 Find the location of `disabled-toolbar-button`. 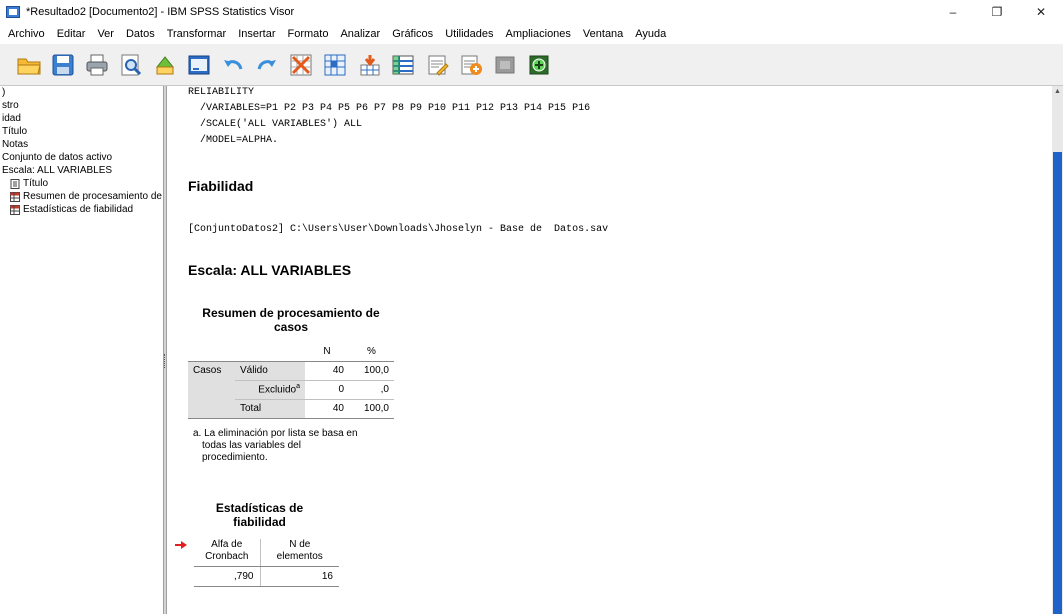

disabled-toolbar-button is located at coordinates (505, 65).